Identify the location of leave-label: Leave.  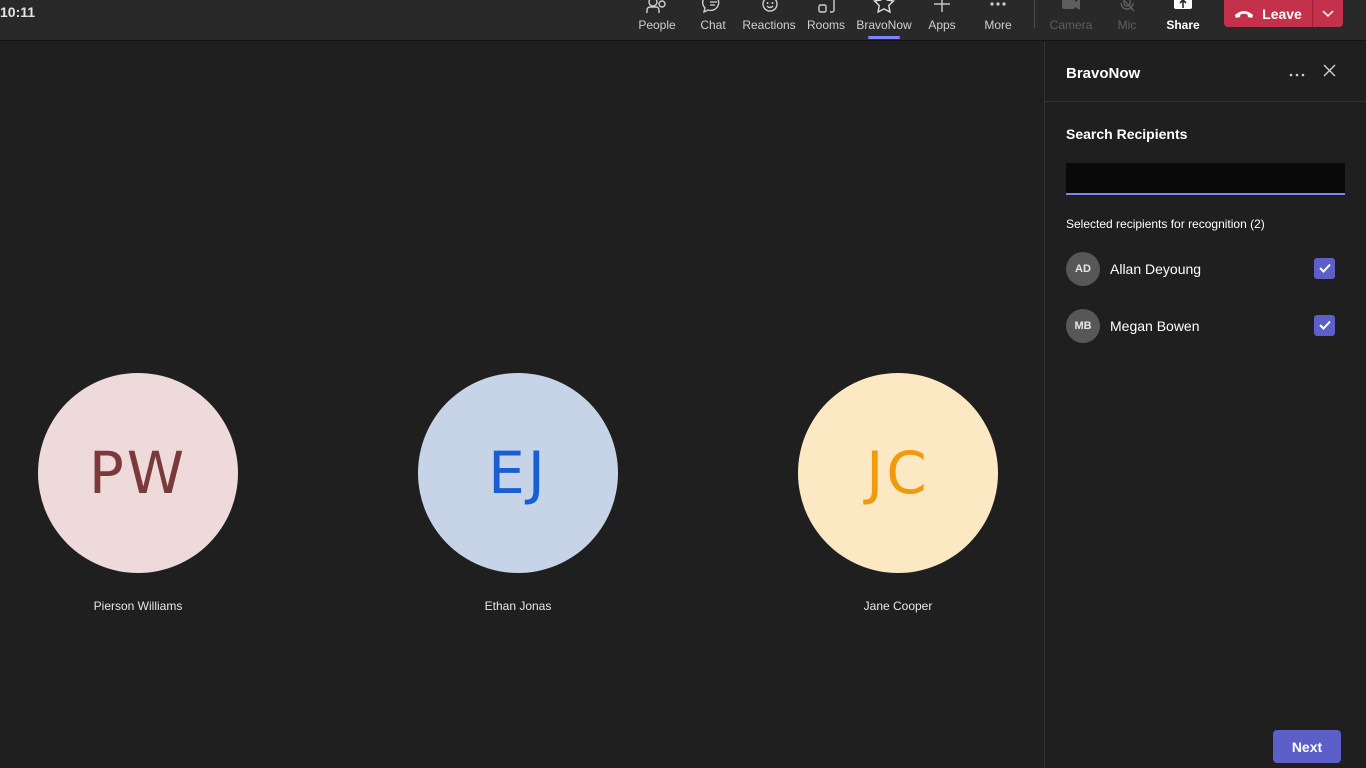
(1282, 13).